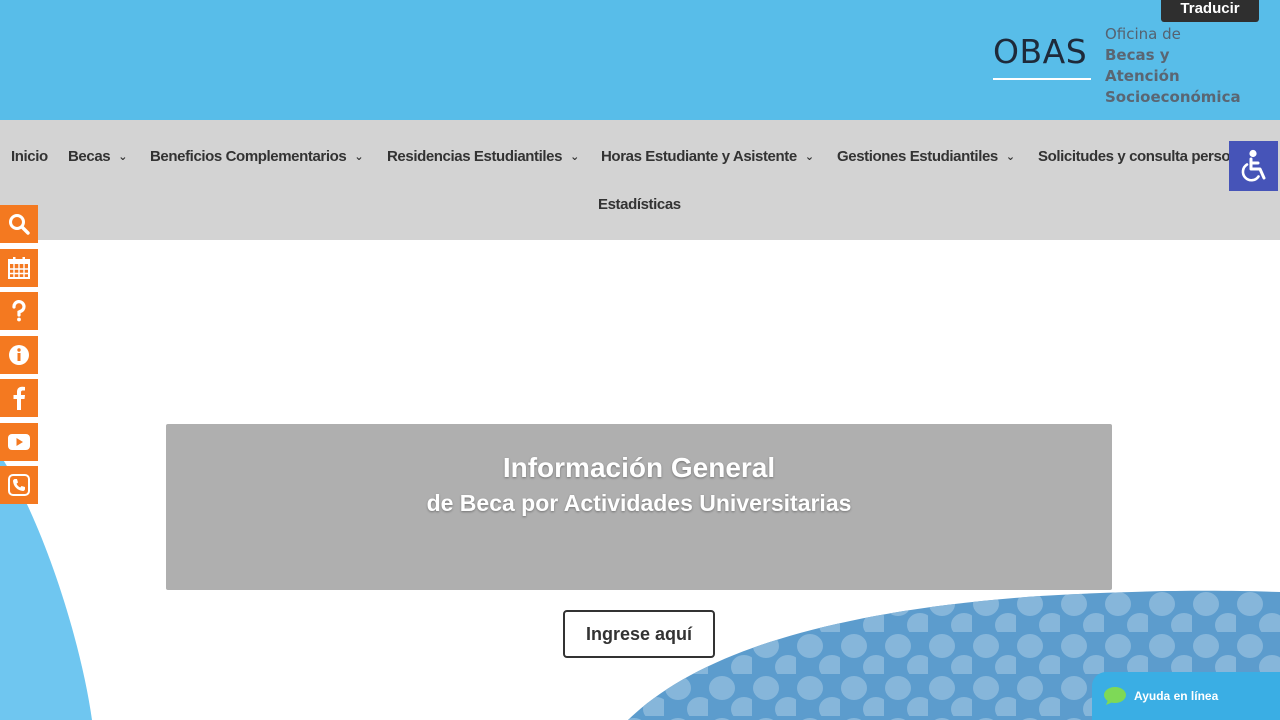 The width and height of the screenshot is (1280, 720). What do you see at coordinates (1115, 696) in the screenshot?
I see `chat-bubble-icon` at bounding box center [1115, 696].